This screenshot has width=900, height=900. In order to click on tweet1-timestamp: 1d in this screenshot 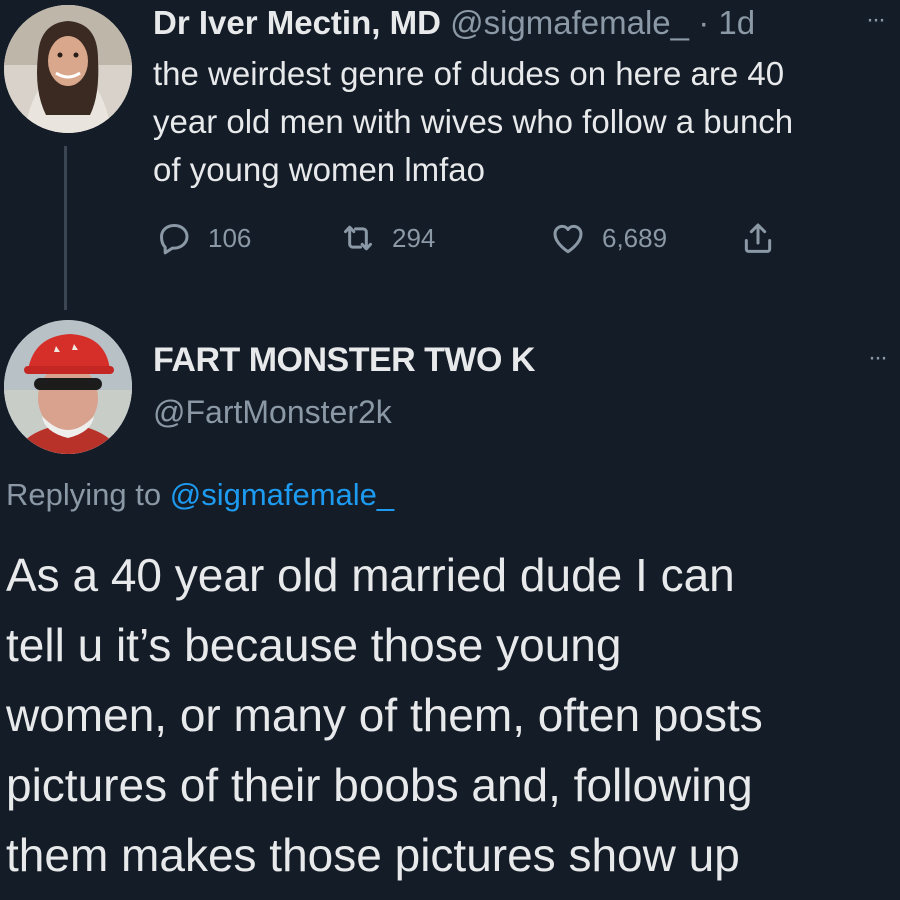, I will do `click(736, 22)`.